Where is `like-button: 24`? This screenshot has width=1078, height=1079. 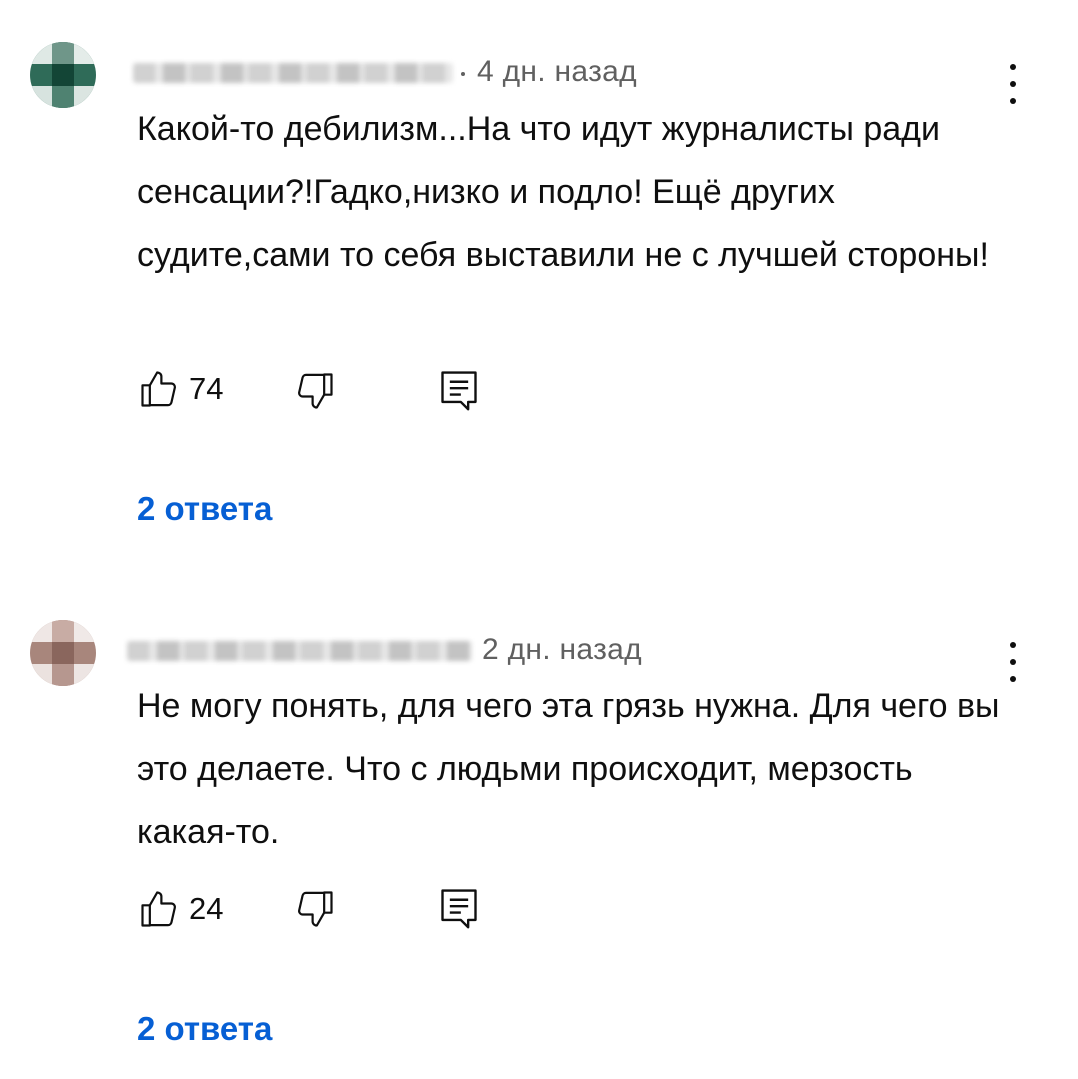 like-button: 24 is located at coordinates (180, 909).